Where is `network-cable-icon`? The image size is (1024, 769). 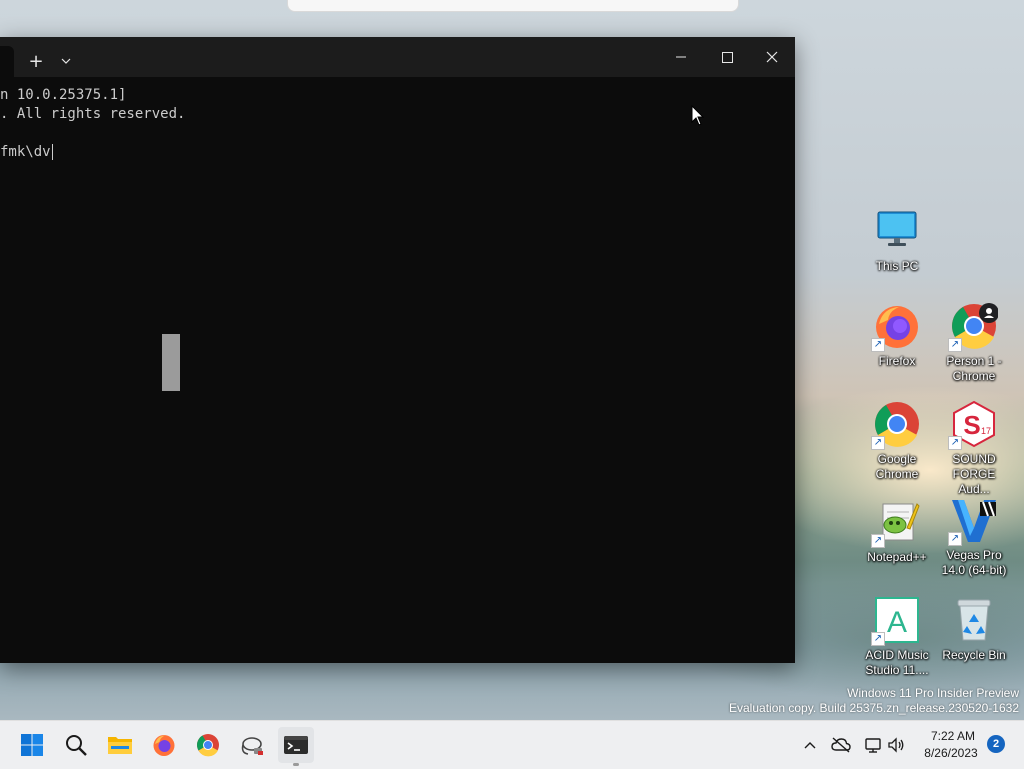
network-cable-icon is located at coordinates (252, 746).